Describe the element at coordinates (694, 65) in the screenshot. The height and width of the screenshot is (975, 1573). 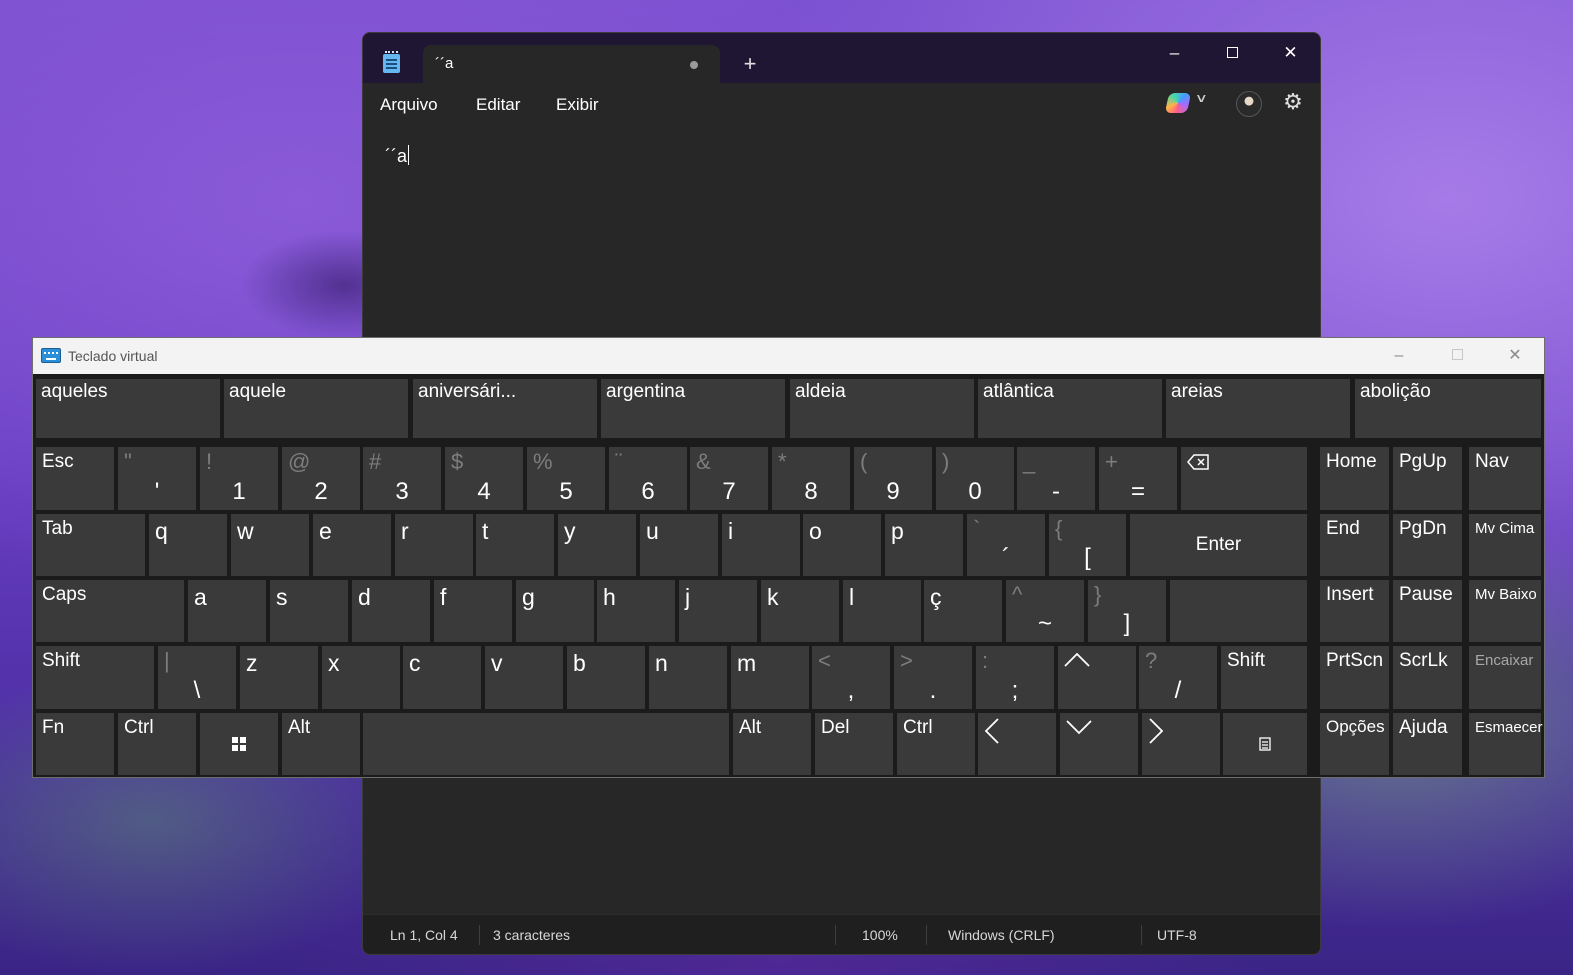
I see `unsaved-indicator-icon` at that location.